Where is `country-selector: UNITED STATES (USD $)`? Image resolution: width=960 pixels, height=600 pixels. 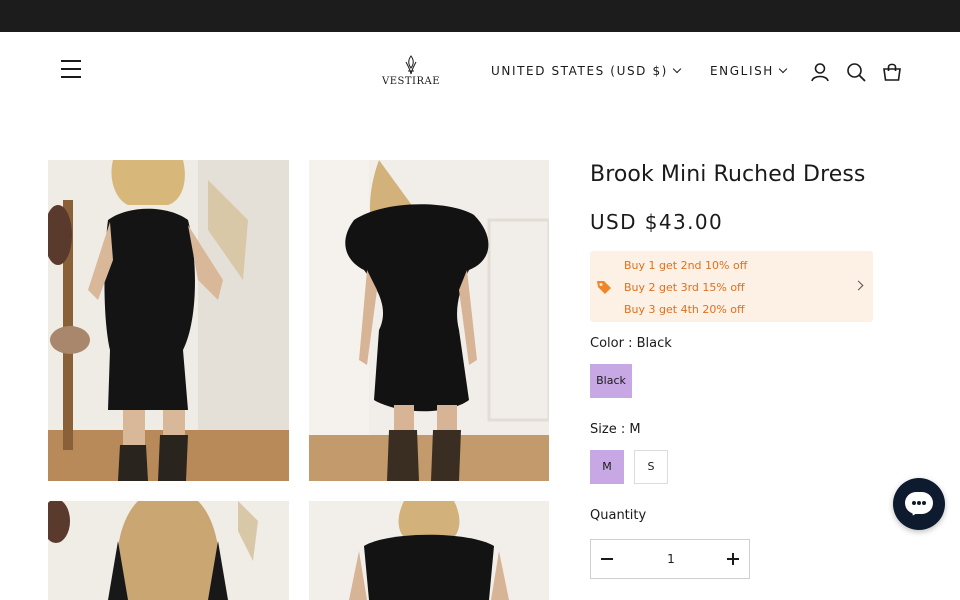
country-selector: UNITED STATES (USD $) is located at coordinates (586, 71).